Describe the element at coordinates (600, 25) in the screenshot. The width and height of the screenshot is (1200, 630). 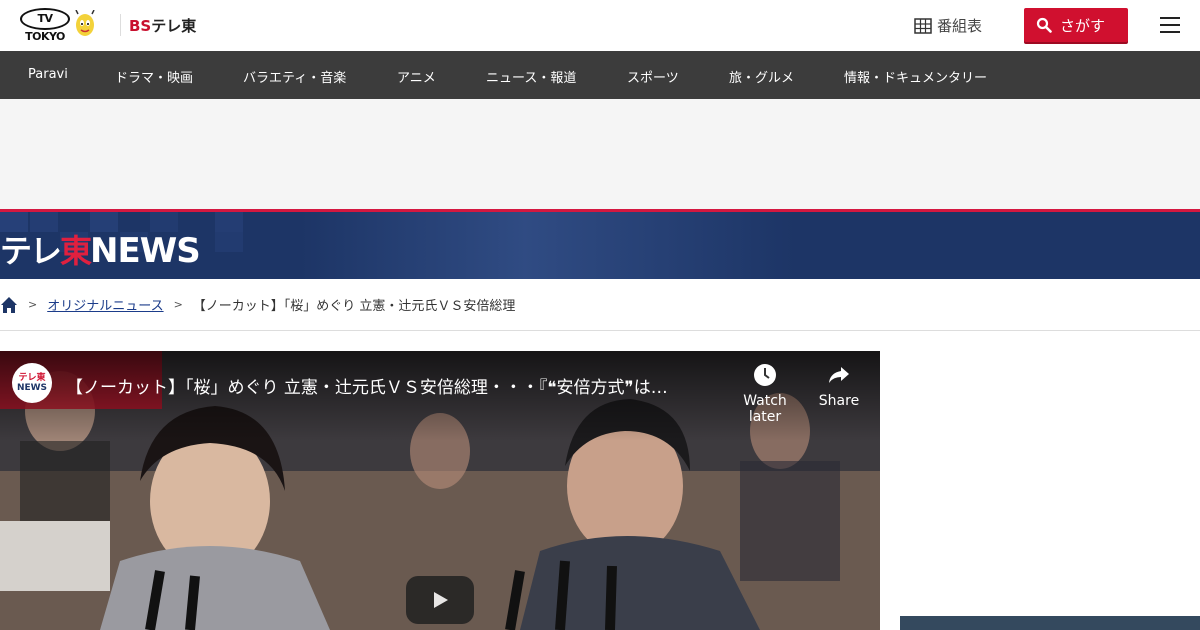
I see `site-header: TV TOKYO BSテレ東 番組表 さがす` at that location.